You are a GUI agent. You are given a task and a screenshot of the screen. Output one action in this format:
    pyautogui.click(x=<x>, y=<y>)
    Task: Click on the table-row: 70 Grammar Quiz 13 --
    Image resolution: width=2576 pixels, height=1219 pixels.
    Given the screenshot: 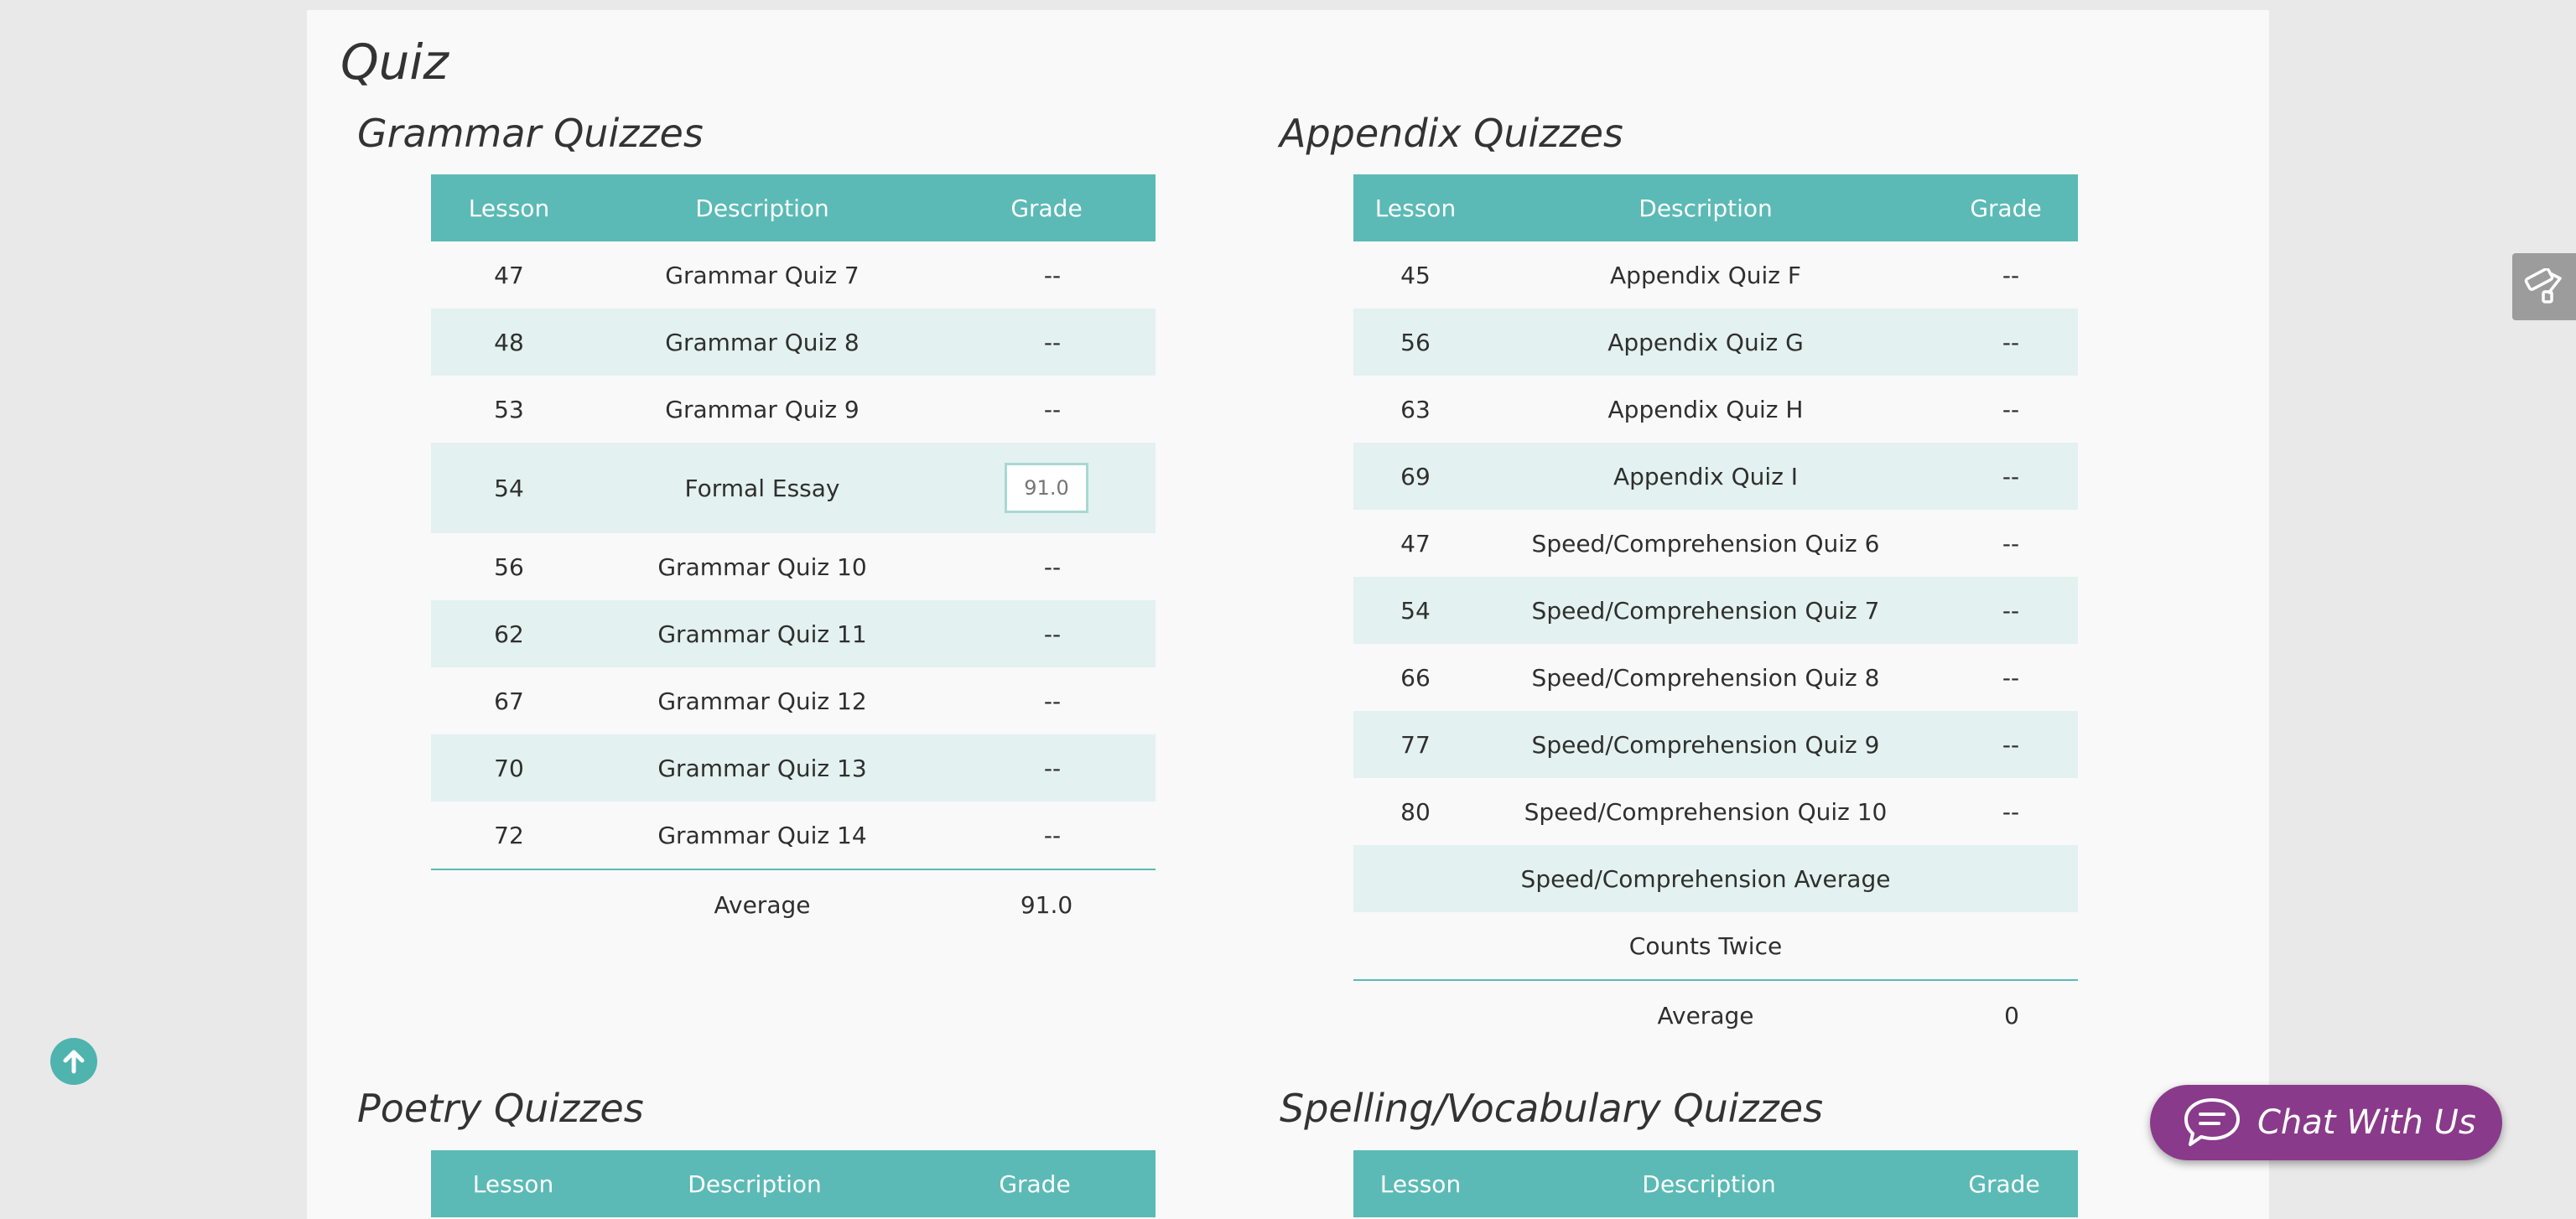 What is the action you would take?
    pyautogui.click(x=793, y=767)
    